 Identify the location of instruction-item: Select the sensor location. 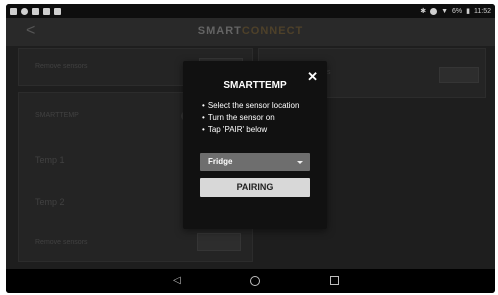
(251, 106).